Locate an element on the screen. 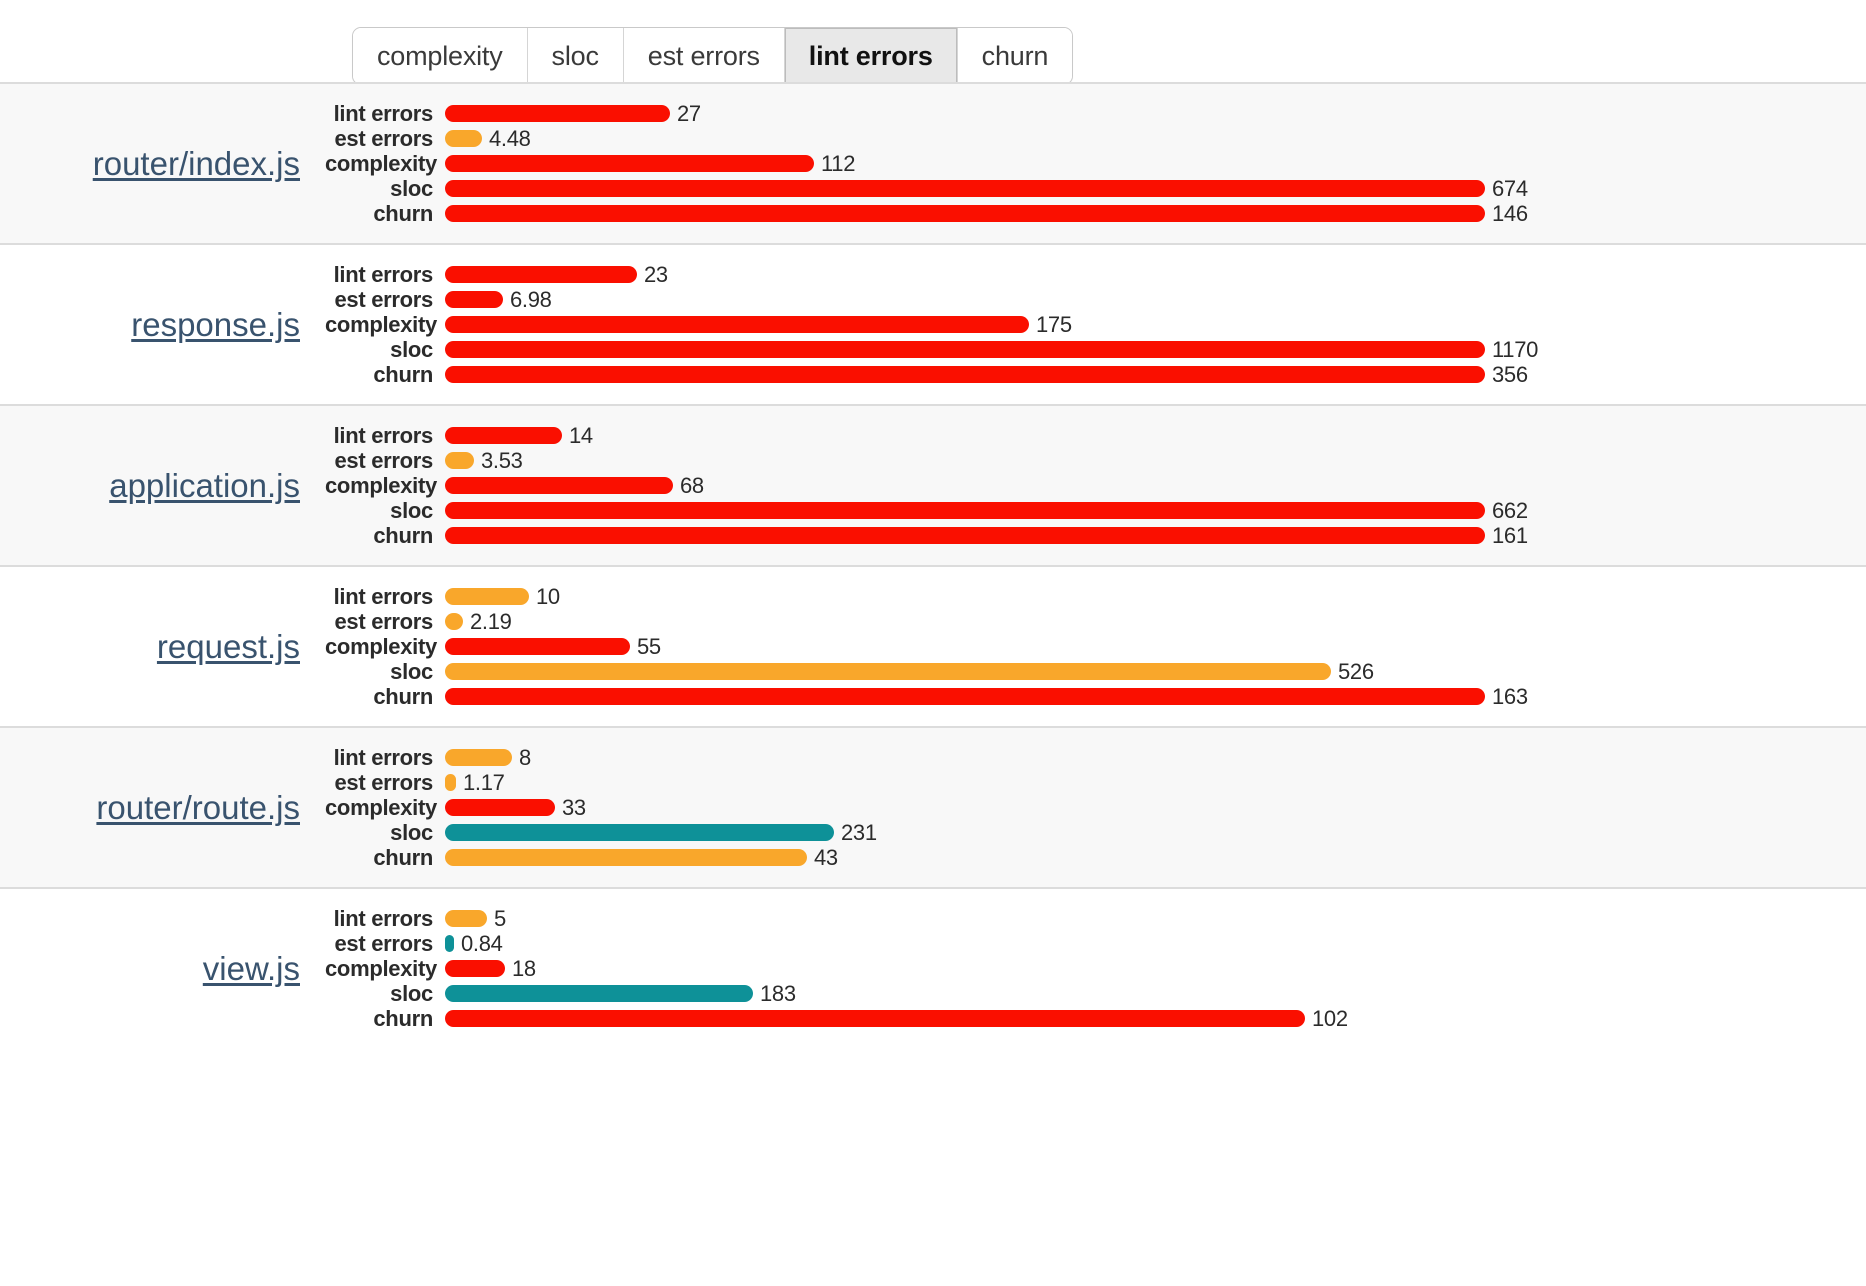 Image resolution: width=1866 pixels, height=1286 pixels. metric-bar-area: 5 is located at coordinates (1155, 919).